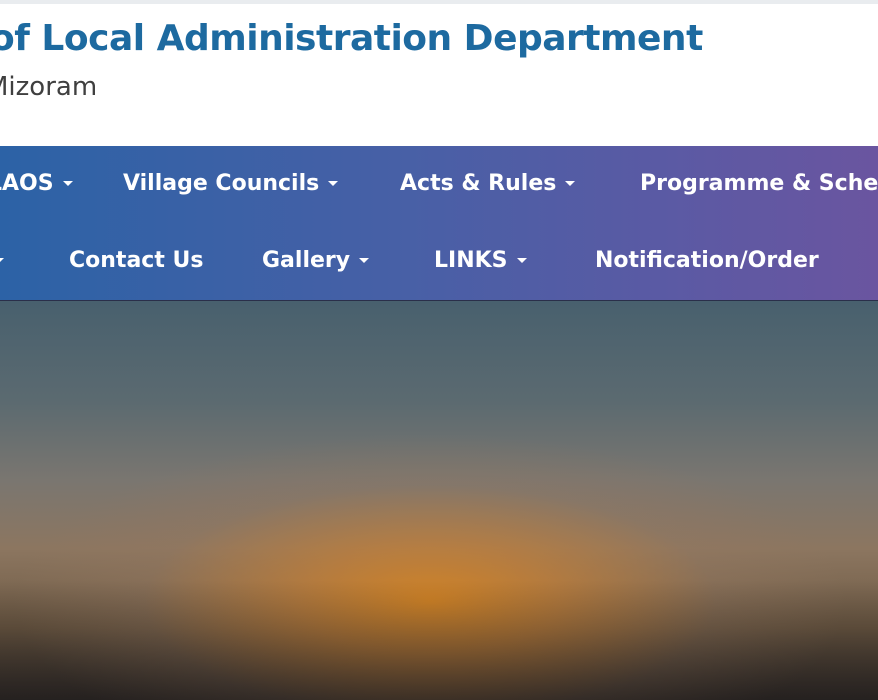 Image resolution: width=878 pixels, height=700 pixels. I want to click on nav-item-label: Acts & Rules, so click(478, 183).